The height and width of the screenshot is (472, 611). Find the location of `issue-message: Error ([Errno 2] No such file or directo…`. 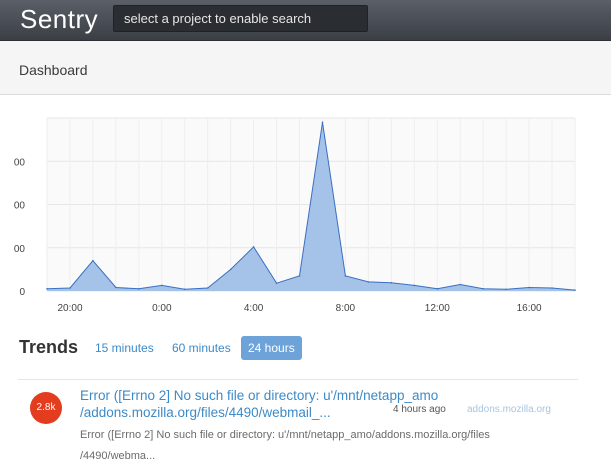

issue-message: Error ([Errno 2] No such file or directo… is located at coordinates (315, 446).